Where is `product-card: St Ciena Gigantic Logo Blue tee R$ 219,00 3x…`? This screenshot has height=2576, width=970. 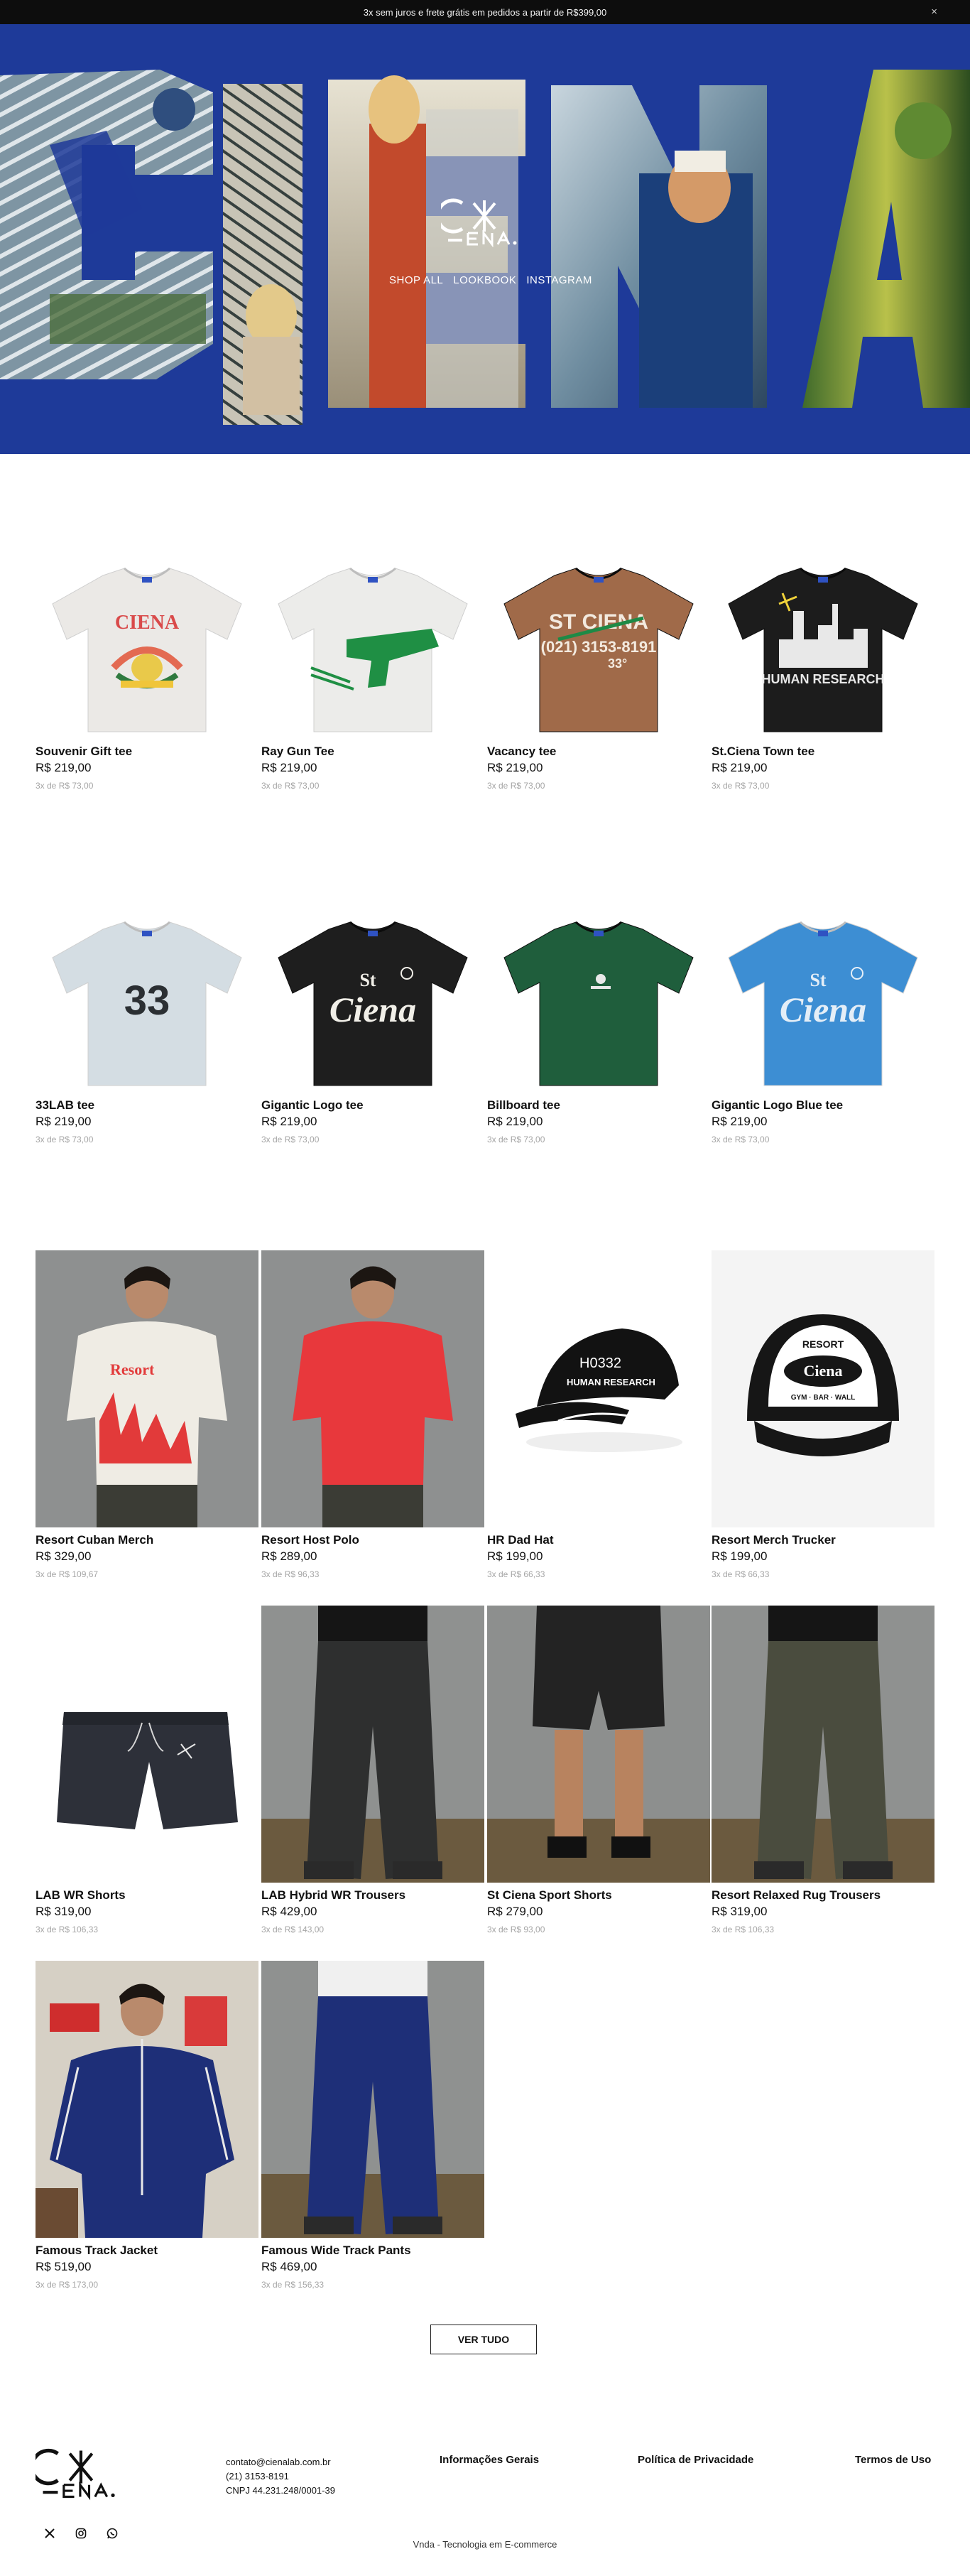
product-card: St Ciena Gigantic Logo Blue tee R$ 219,00 3x… is located at coordinates (823, 1029).